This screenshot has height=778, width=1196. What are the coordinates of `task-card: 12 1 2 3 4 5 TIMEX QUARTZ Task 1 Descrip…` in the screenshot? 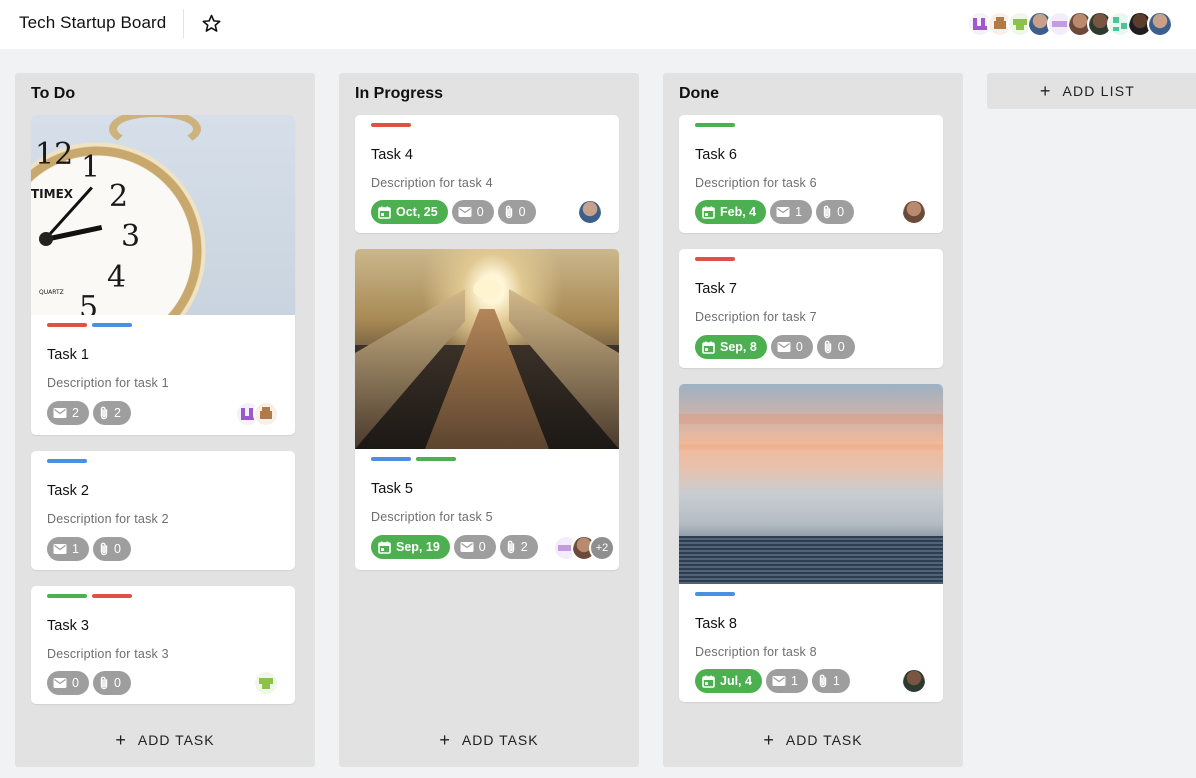 It's located at (163, 275).